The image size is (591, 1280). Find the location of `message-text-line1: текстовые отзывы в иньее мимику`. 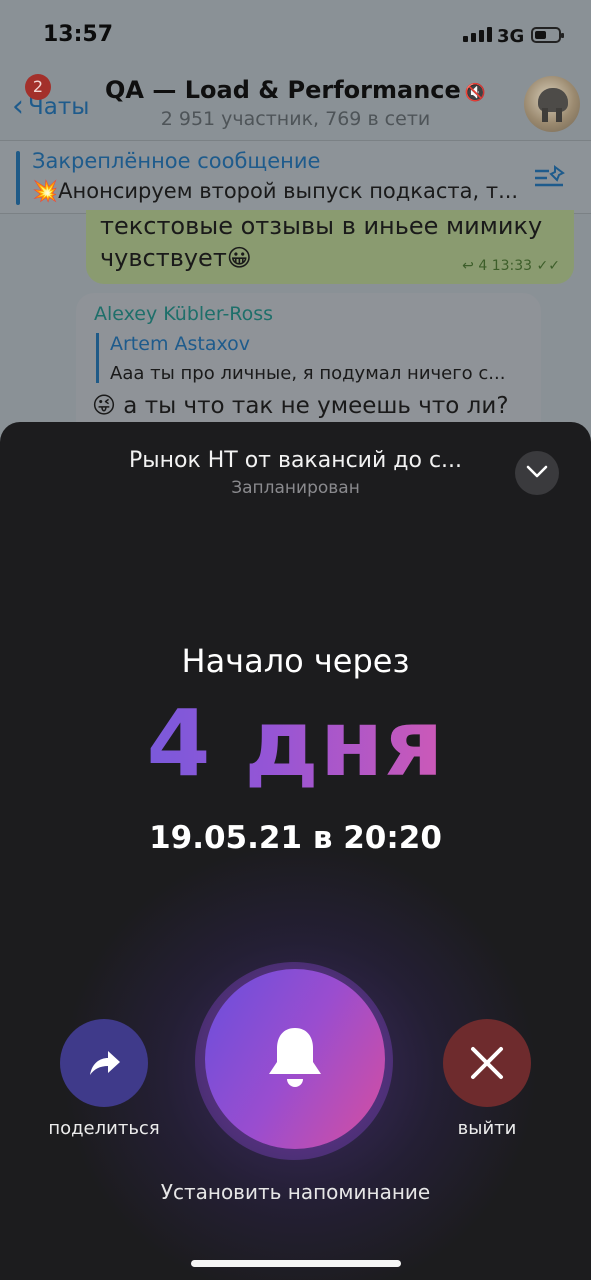

message-text-line1: текстовые отзывы в иньее мимику is located at coordinates (321, 226).